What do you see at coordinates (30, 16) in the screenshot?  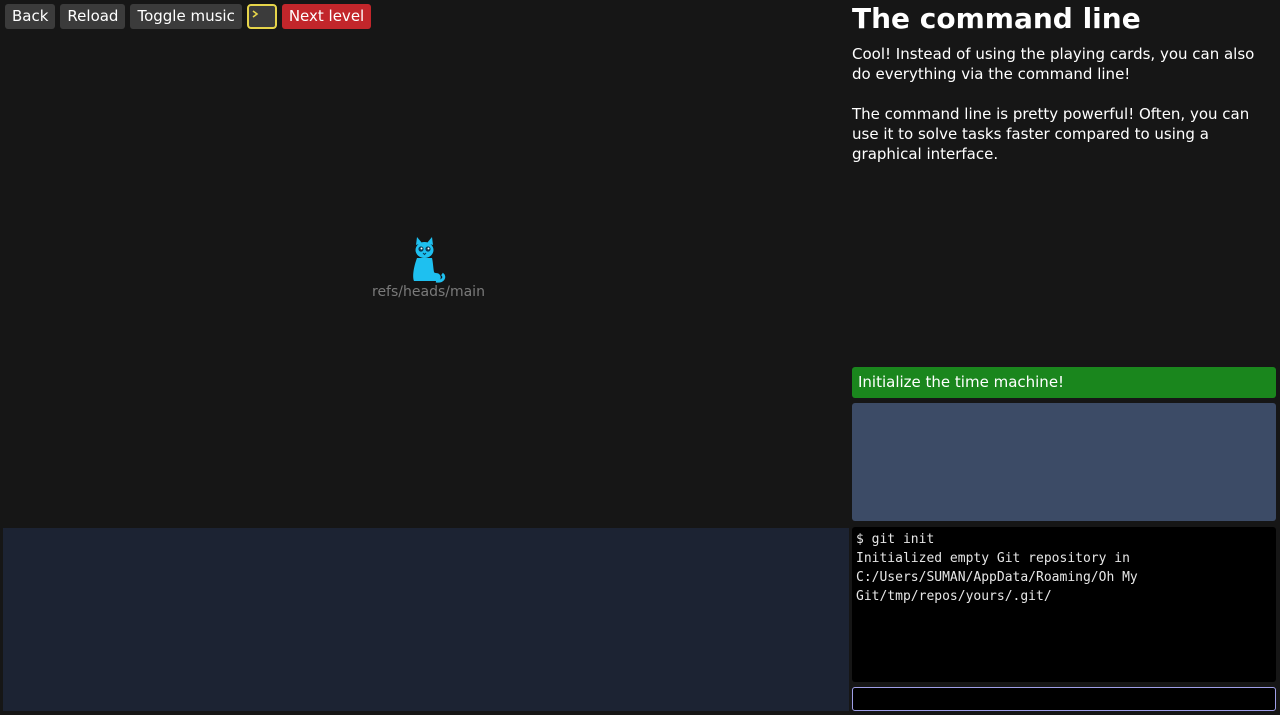 I see `back-button: Back` at bounding box center [30, 16].